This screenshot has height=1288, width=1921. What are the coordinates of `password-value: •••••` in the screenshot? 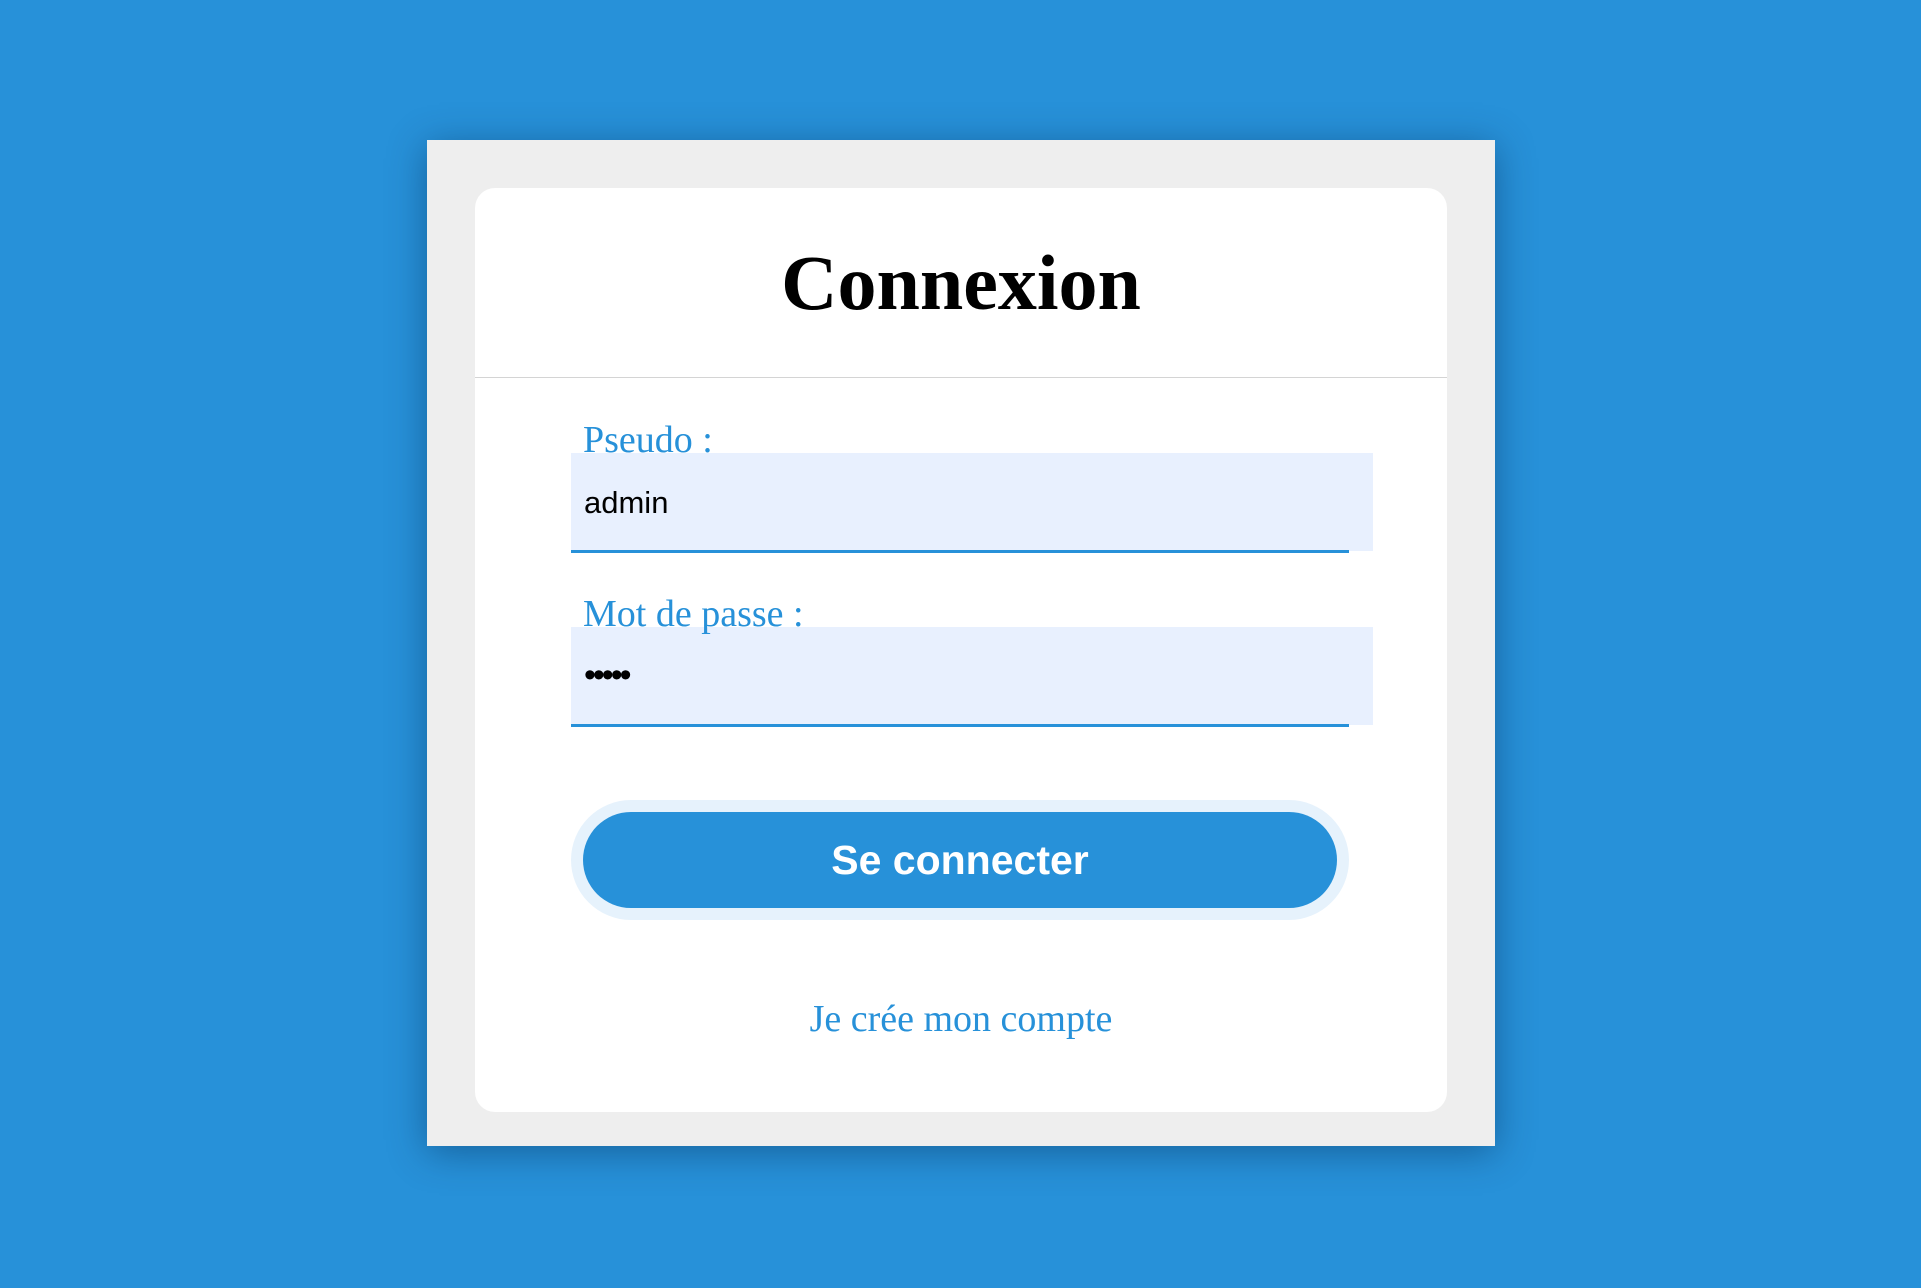 It's located at (608, 675).